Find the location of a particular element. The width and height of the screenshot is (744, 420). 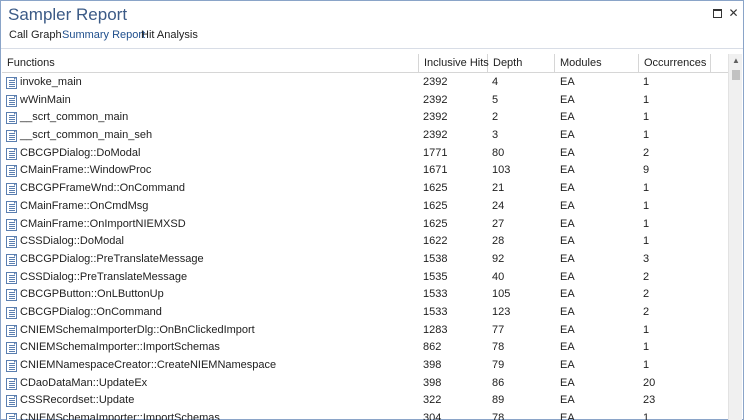

function-name-cell: CBCGPDialog::DoModal is located at coordinates (80, 152).